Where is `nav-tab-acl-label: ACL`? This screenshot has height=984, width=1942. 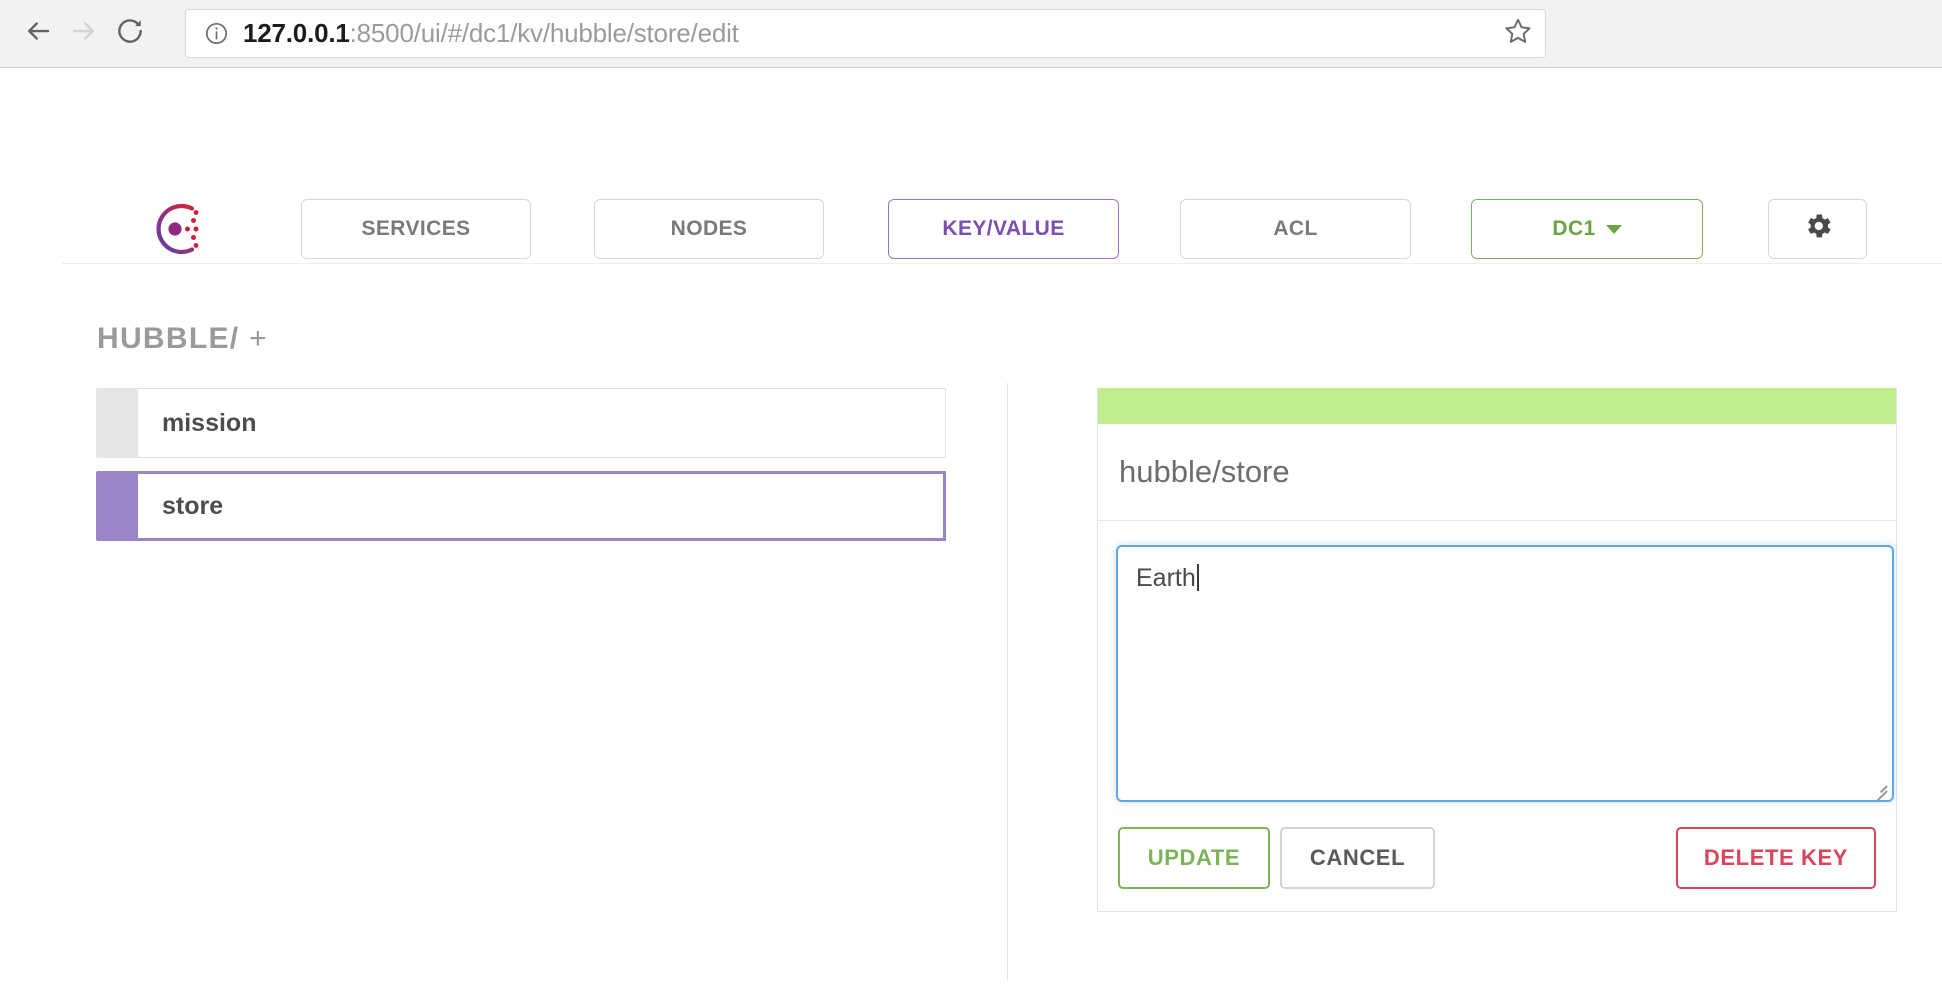 nav-tab-acl-label: ACL is located at coordinates (1295, 228).